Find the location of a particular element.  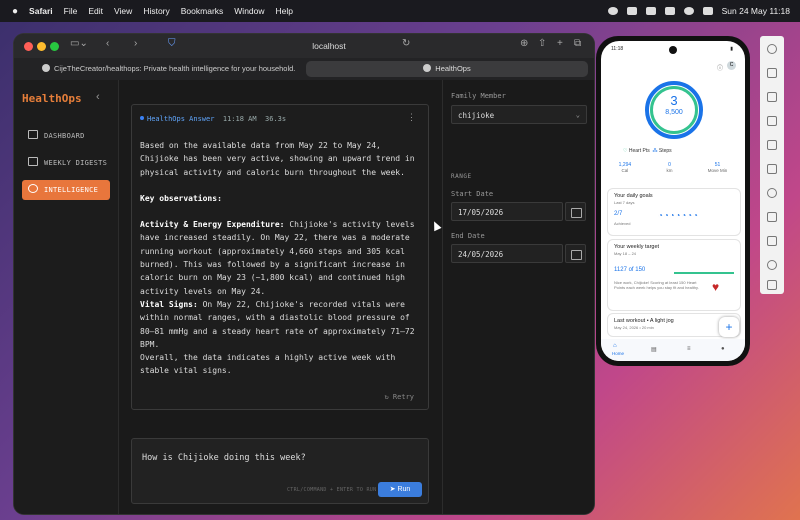

end-date-input: 24/05/2026 is located at coordinates (507, 253).